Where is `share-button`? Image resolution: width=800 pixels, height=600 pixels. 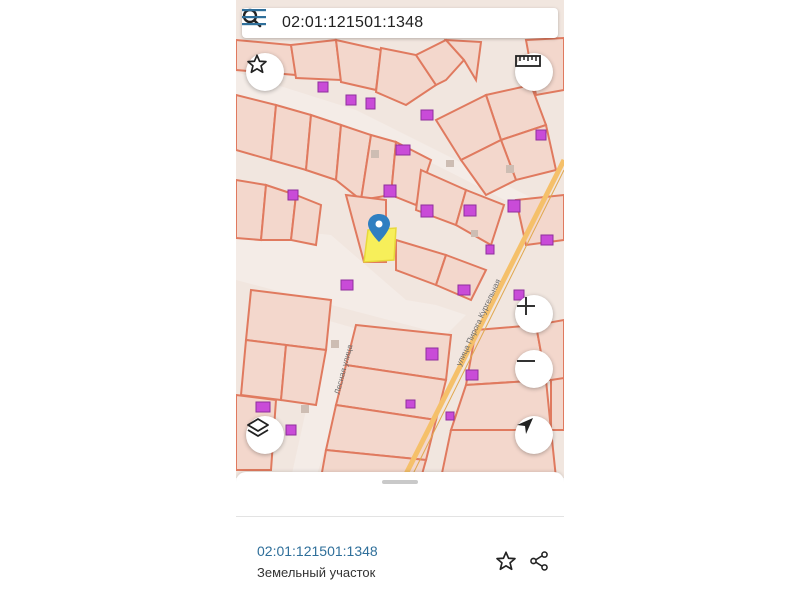
share-button is located at coordinates (539, 561).